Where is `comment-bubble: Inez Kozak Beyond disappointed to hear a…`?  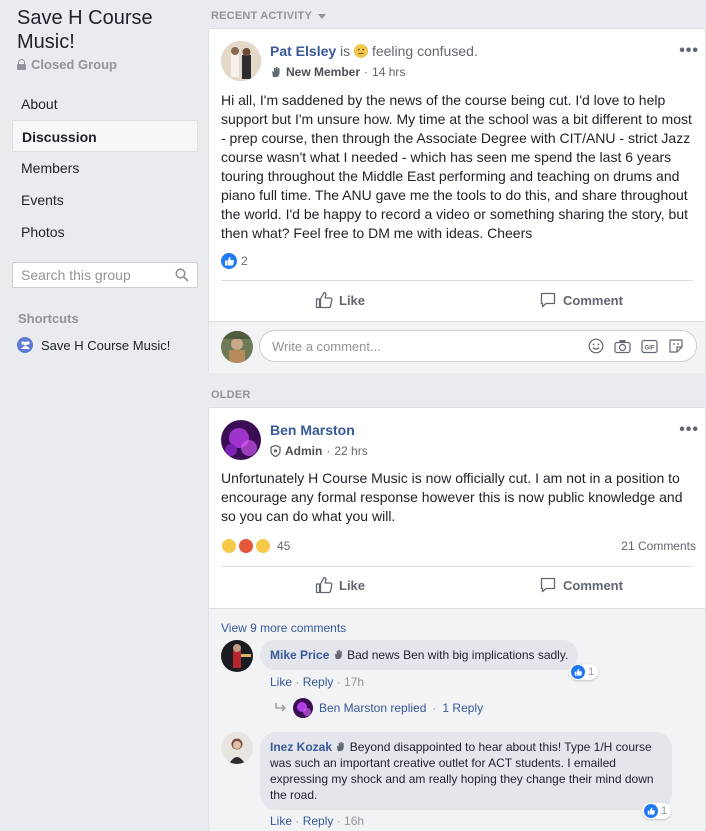
comment-bubble: Inez Kozak Beyond disappointed to hear a… is located at coordinates (466, 771).